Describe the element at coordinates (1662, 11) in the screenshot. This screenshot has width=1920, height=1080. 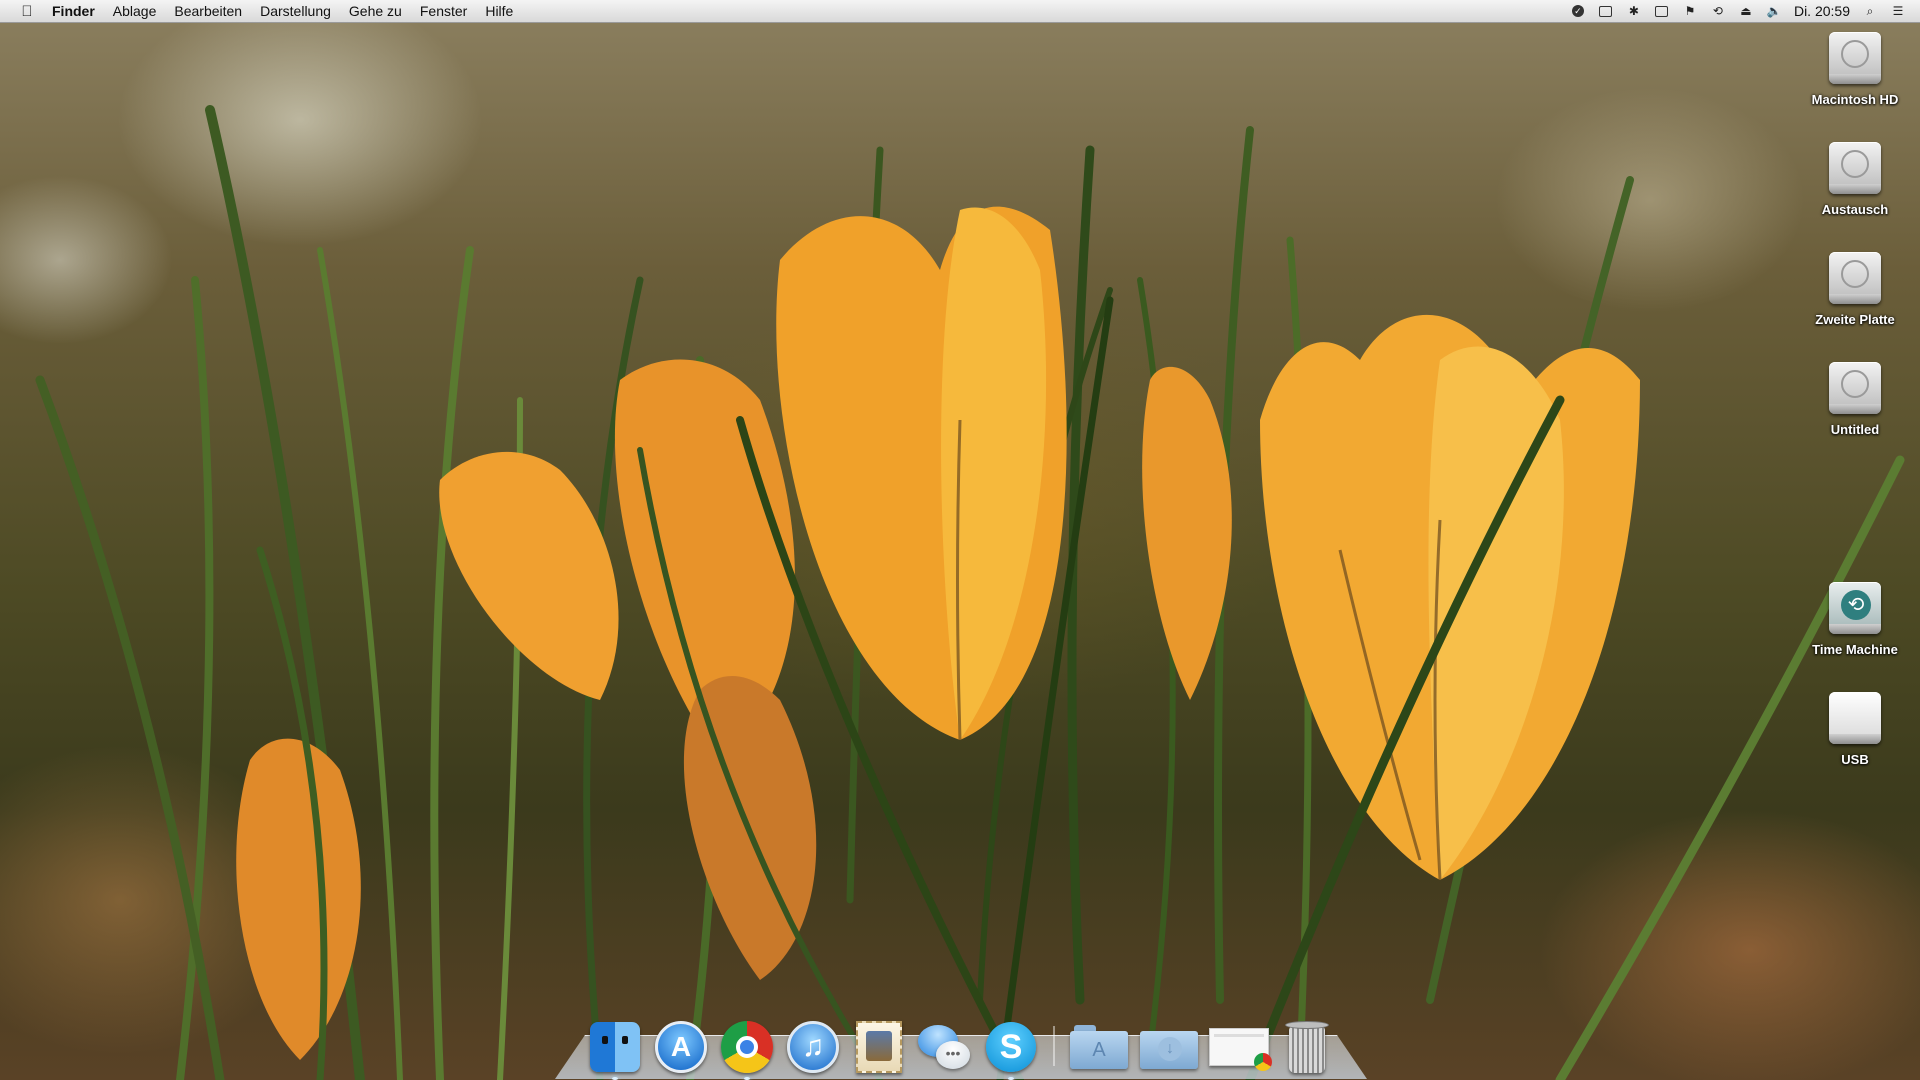
I see `battery-icon` at that location.